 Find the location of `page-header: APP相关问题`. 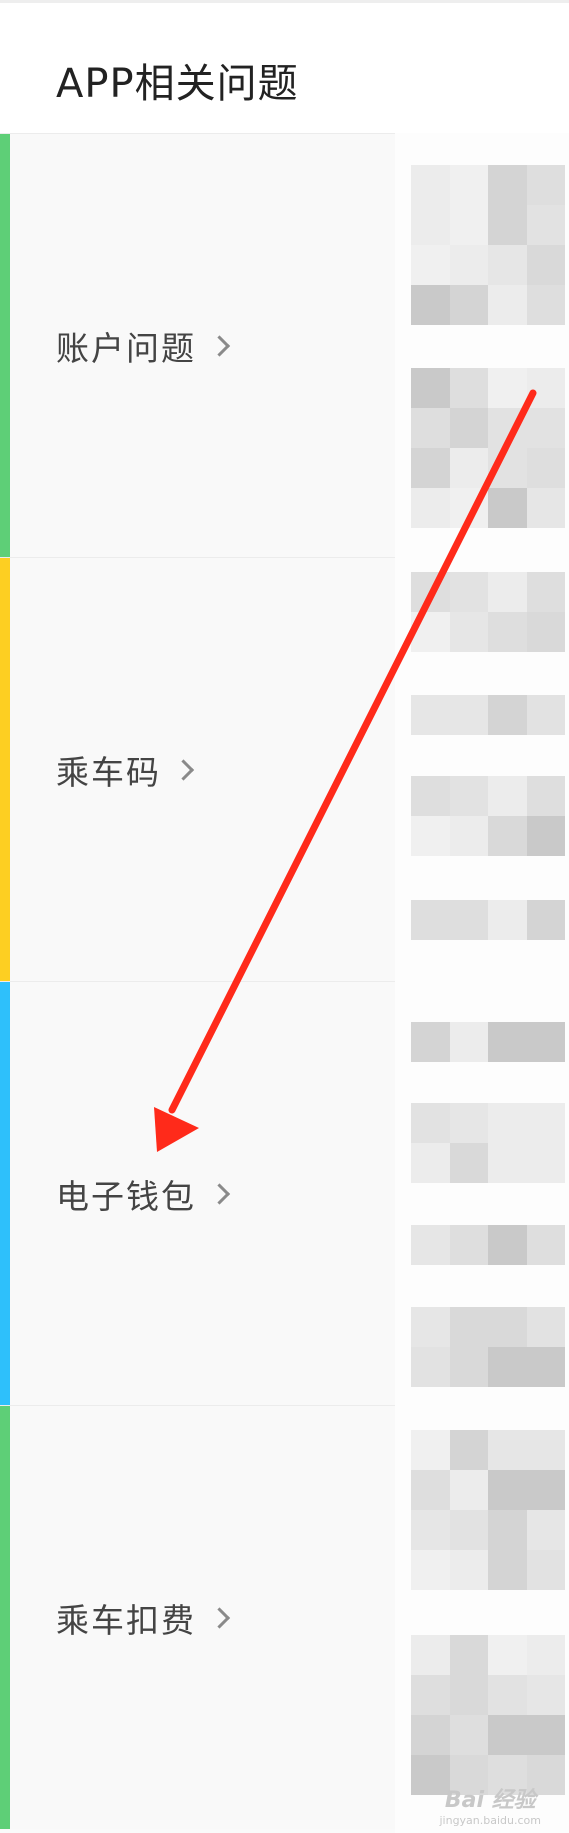

page-header: APP相关问题 is located at coordinates (284, 66).